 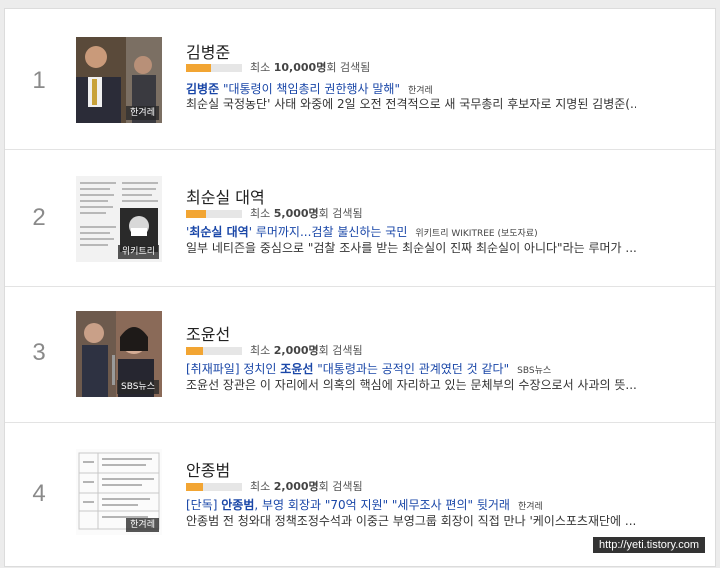 I want to click on press-name: SBS뉴스, so click(x=534, y=371).